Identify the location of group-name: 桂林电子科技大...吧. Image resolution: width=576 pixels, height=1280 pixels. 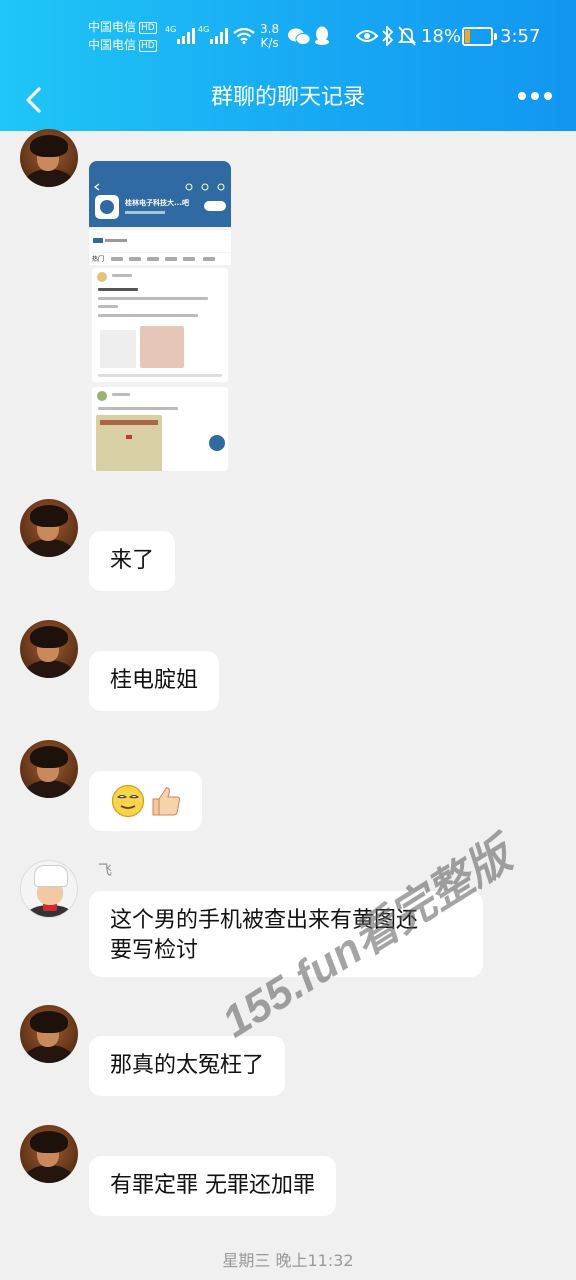
(157, 203).